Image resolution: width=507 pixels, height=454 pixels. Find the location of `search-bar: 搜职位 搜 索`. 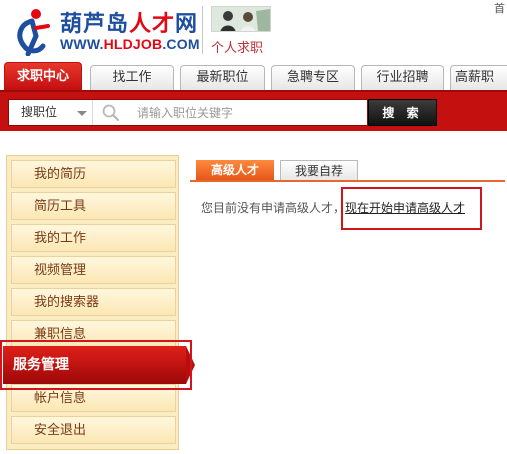

search-bar: 搜职位 搜 索 is located at coordinates (253, 110).